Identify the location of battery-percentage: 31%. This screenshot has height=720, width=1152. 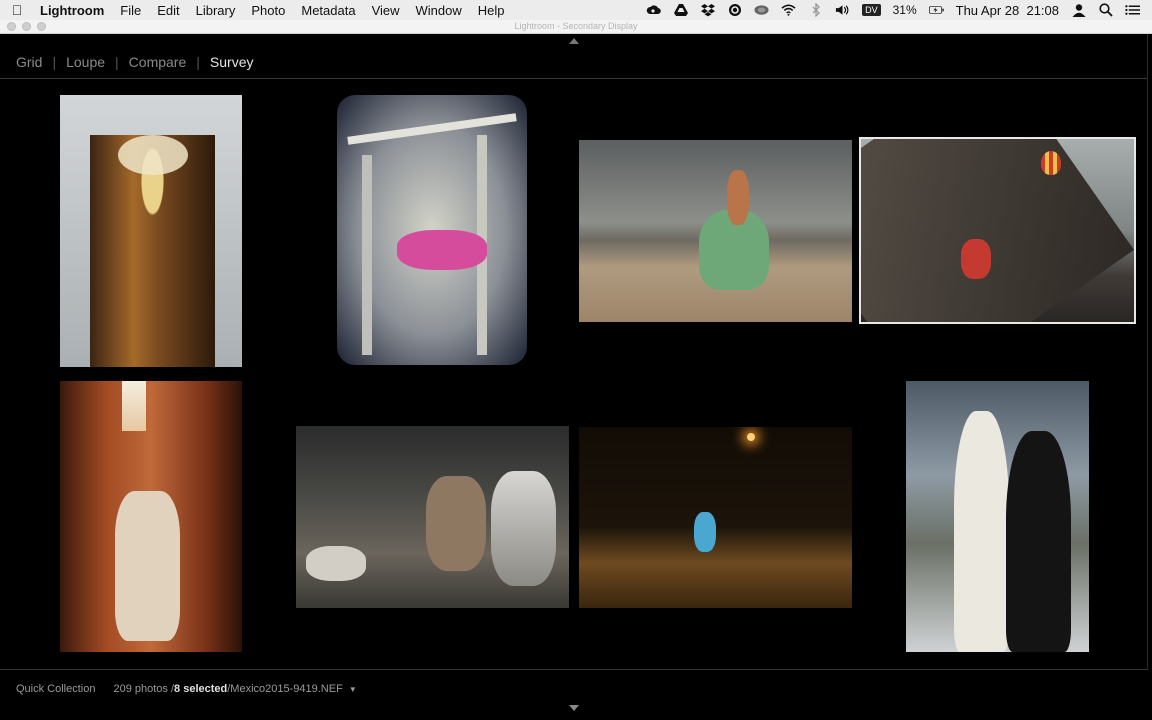
(904, 10).